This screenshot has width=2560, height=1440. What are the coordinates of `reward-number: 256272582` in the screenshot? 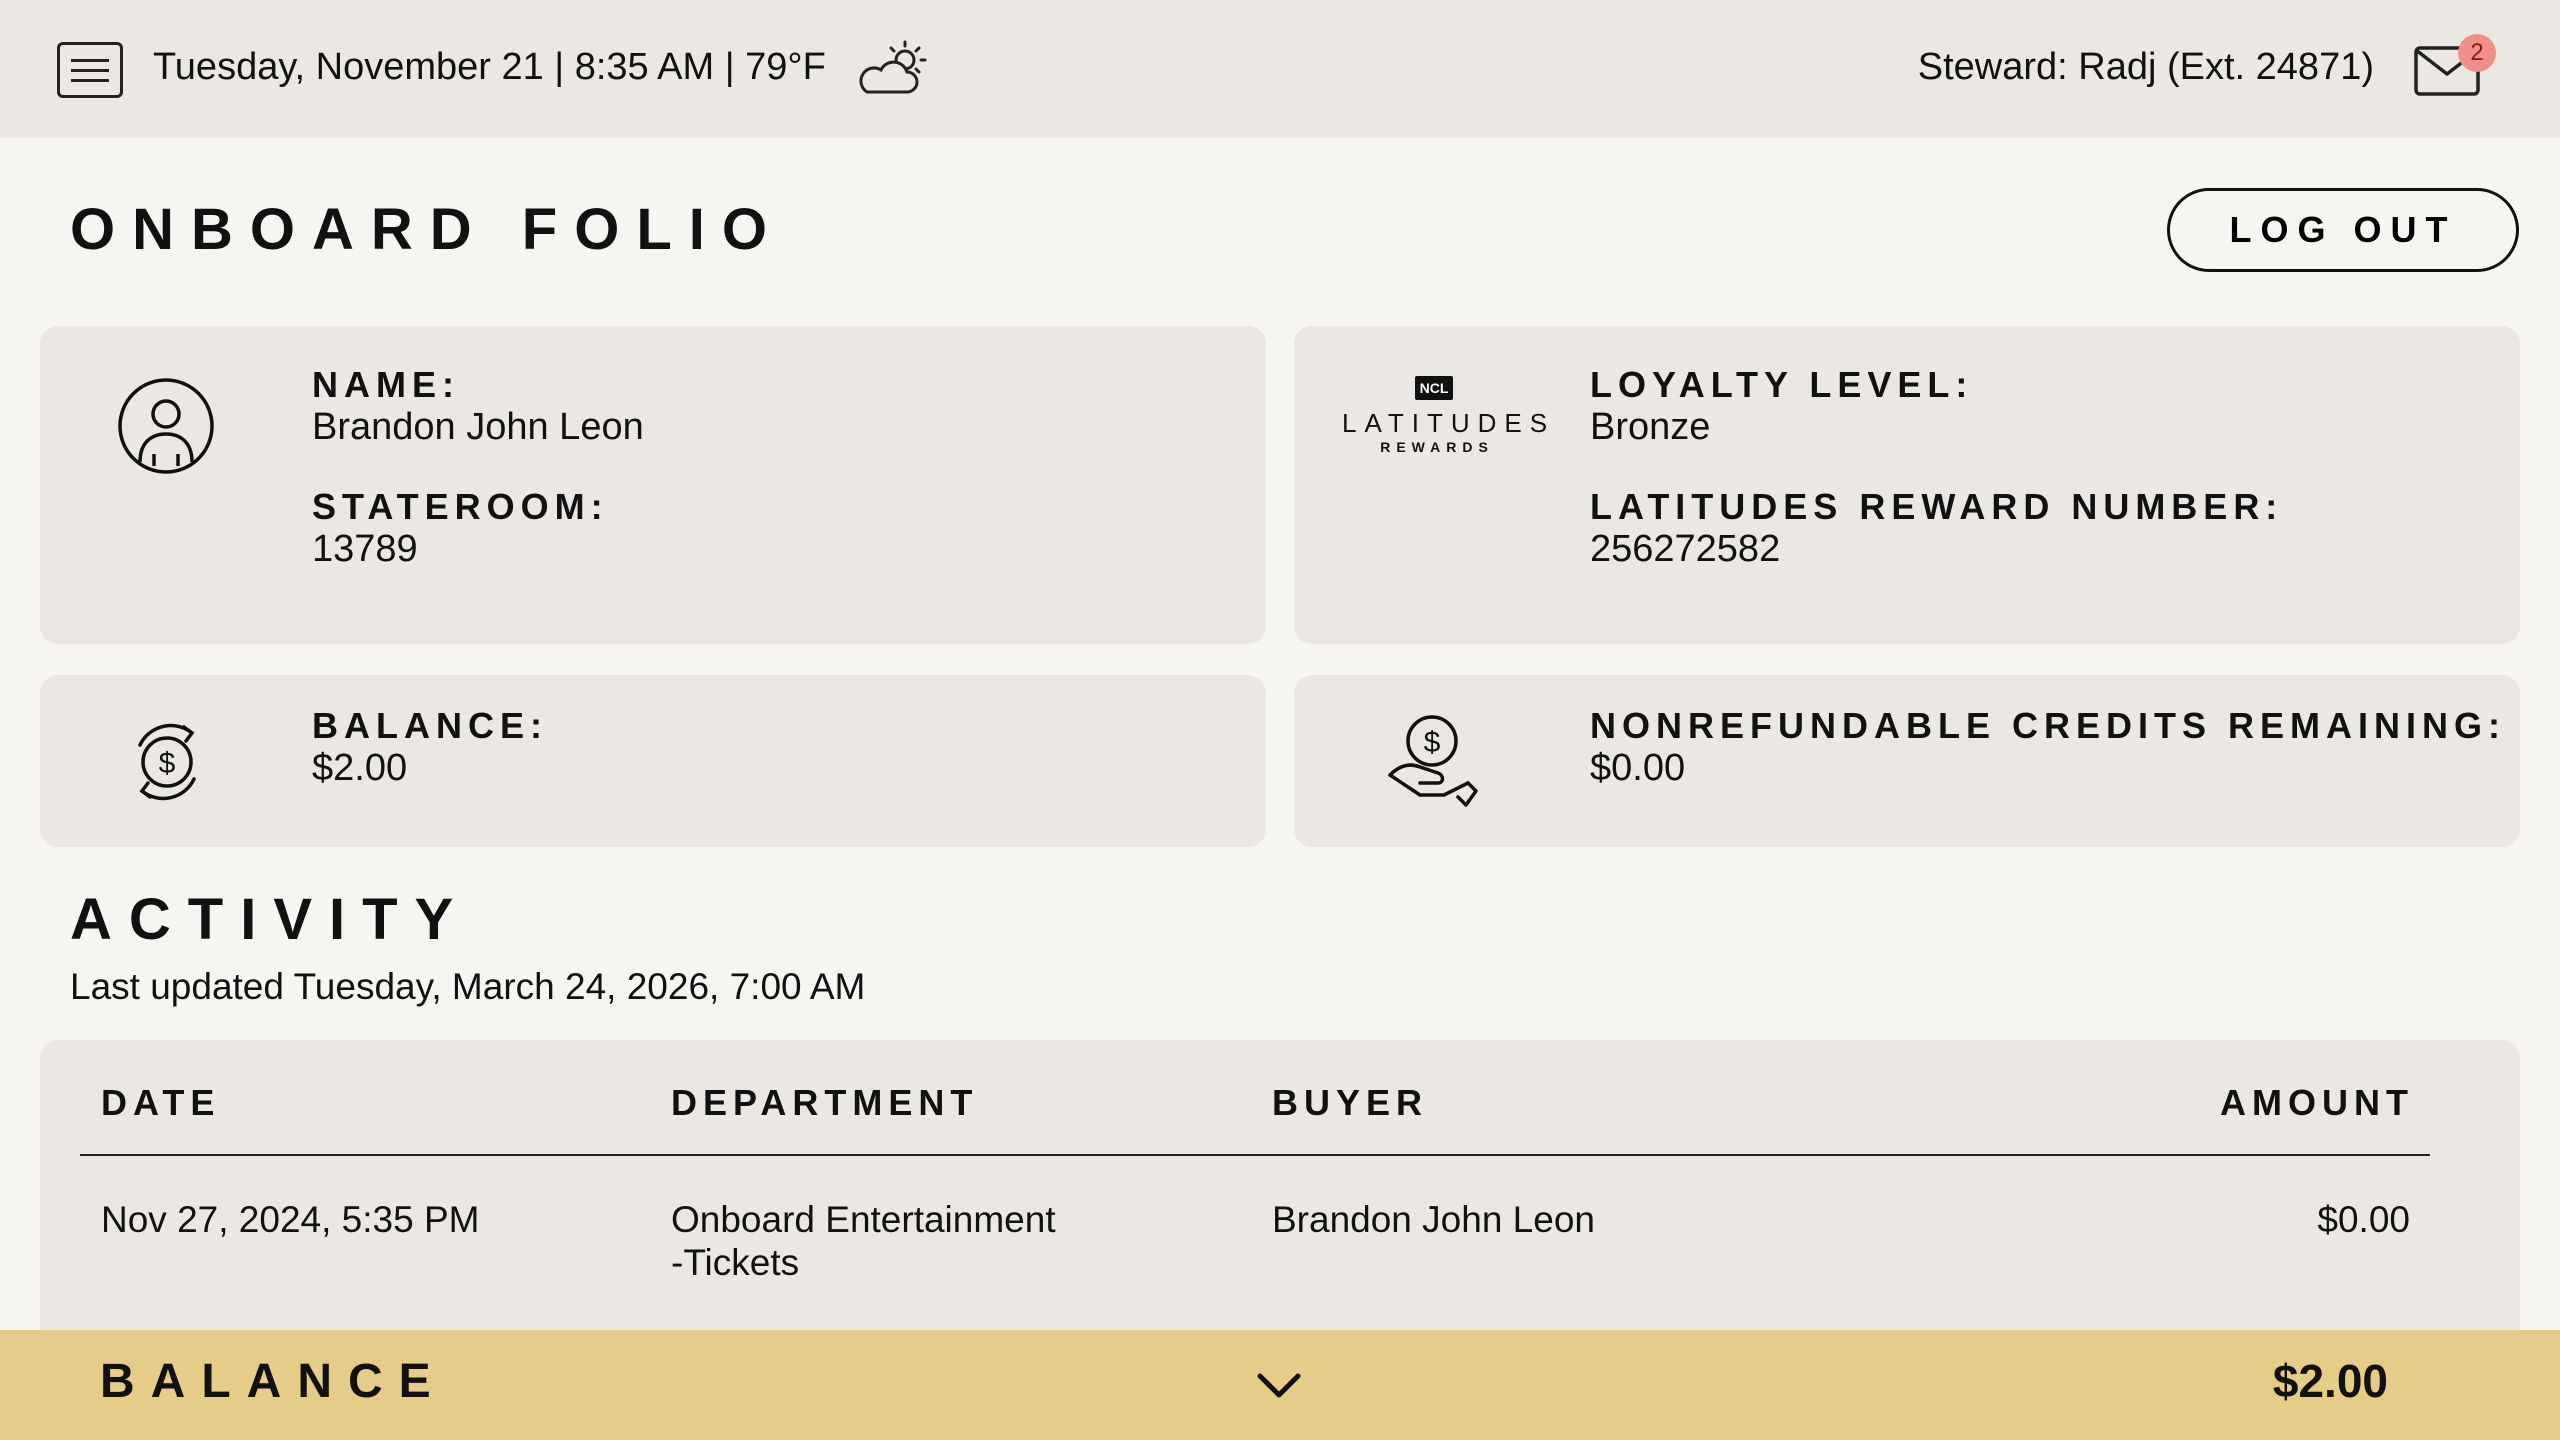 It's located at (1685, 549).